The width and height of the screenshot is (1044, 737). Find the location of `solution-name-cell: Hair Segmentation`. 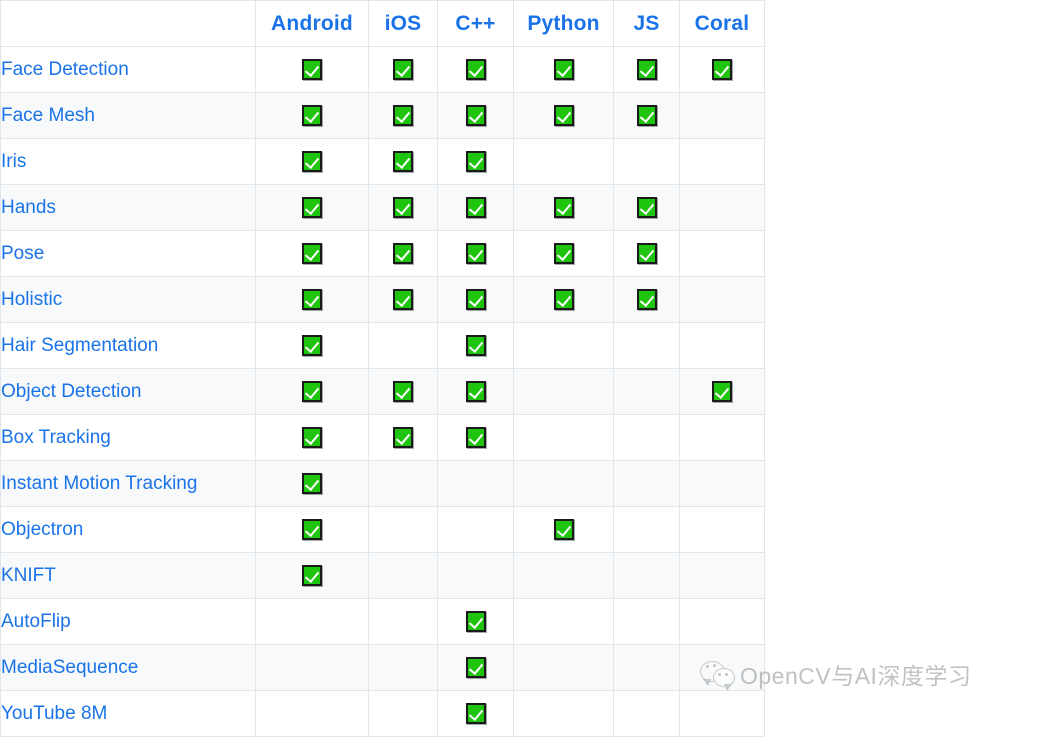

solution-name-cell: Hair Segmentation is located at coordinates (128, 345).